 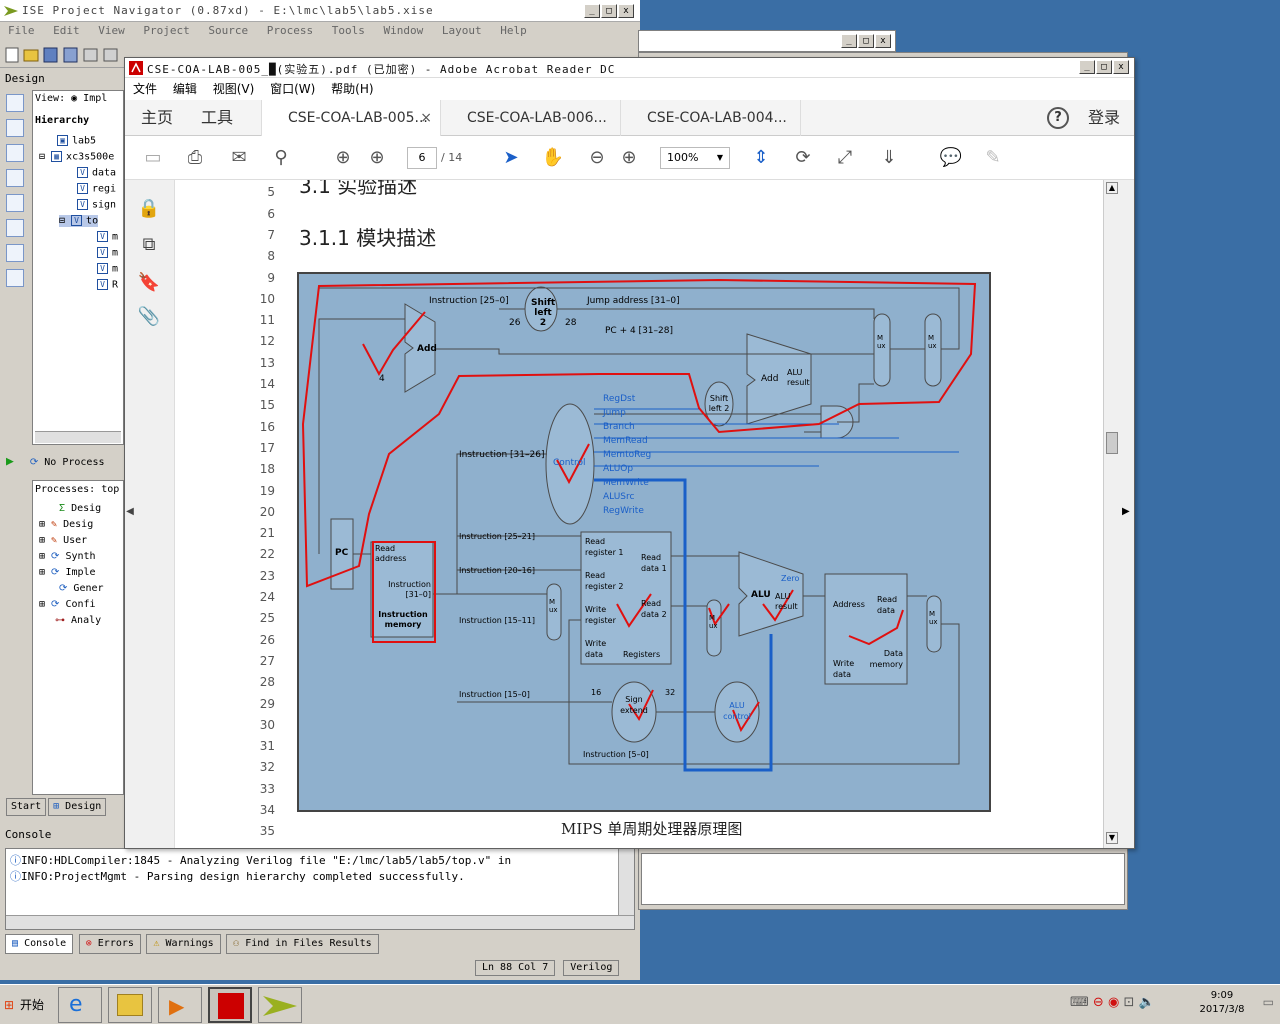 What do you see at coordinates (592, 11) in the screenshot?
I see `ise-minimize-button: _` at bounding box center [592, 11].